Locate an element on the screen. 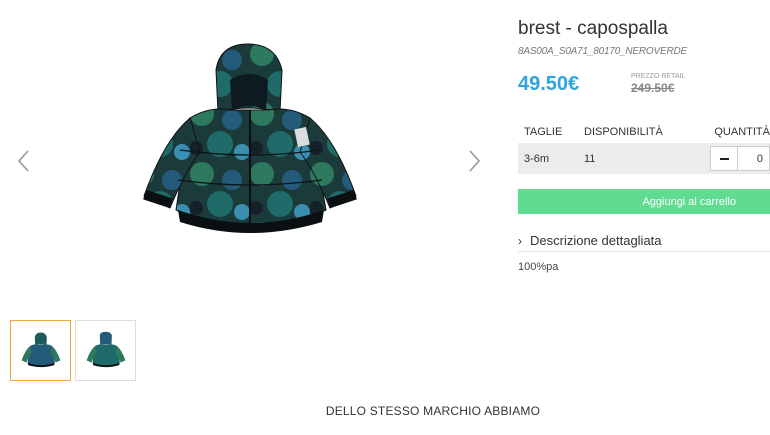 This screenshot has height=435, width=770. minus-icon is located at coordinates (724, 158).